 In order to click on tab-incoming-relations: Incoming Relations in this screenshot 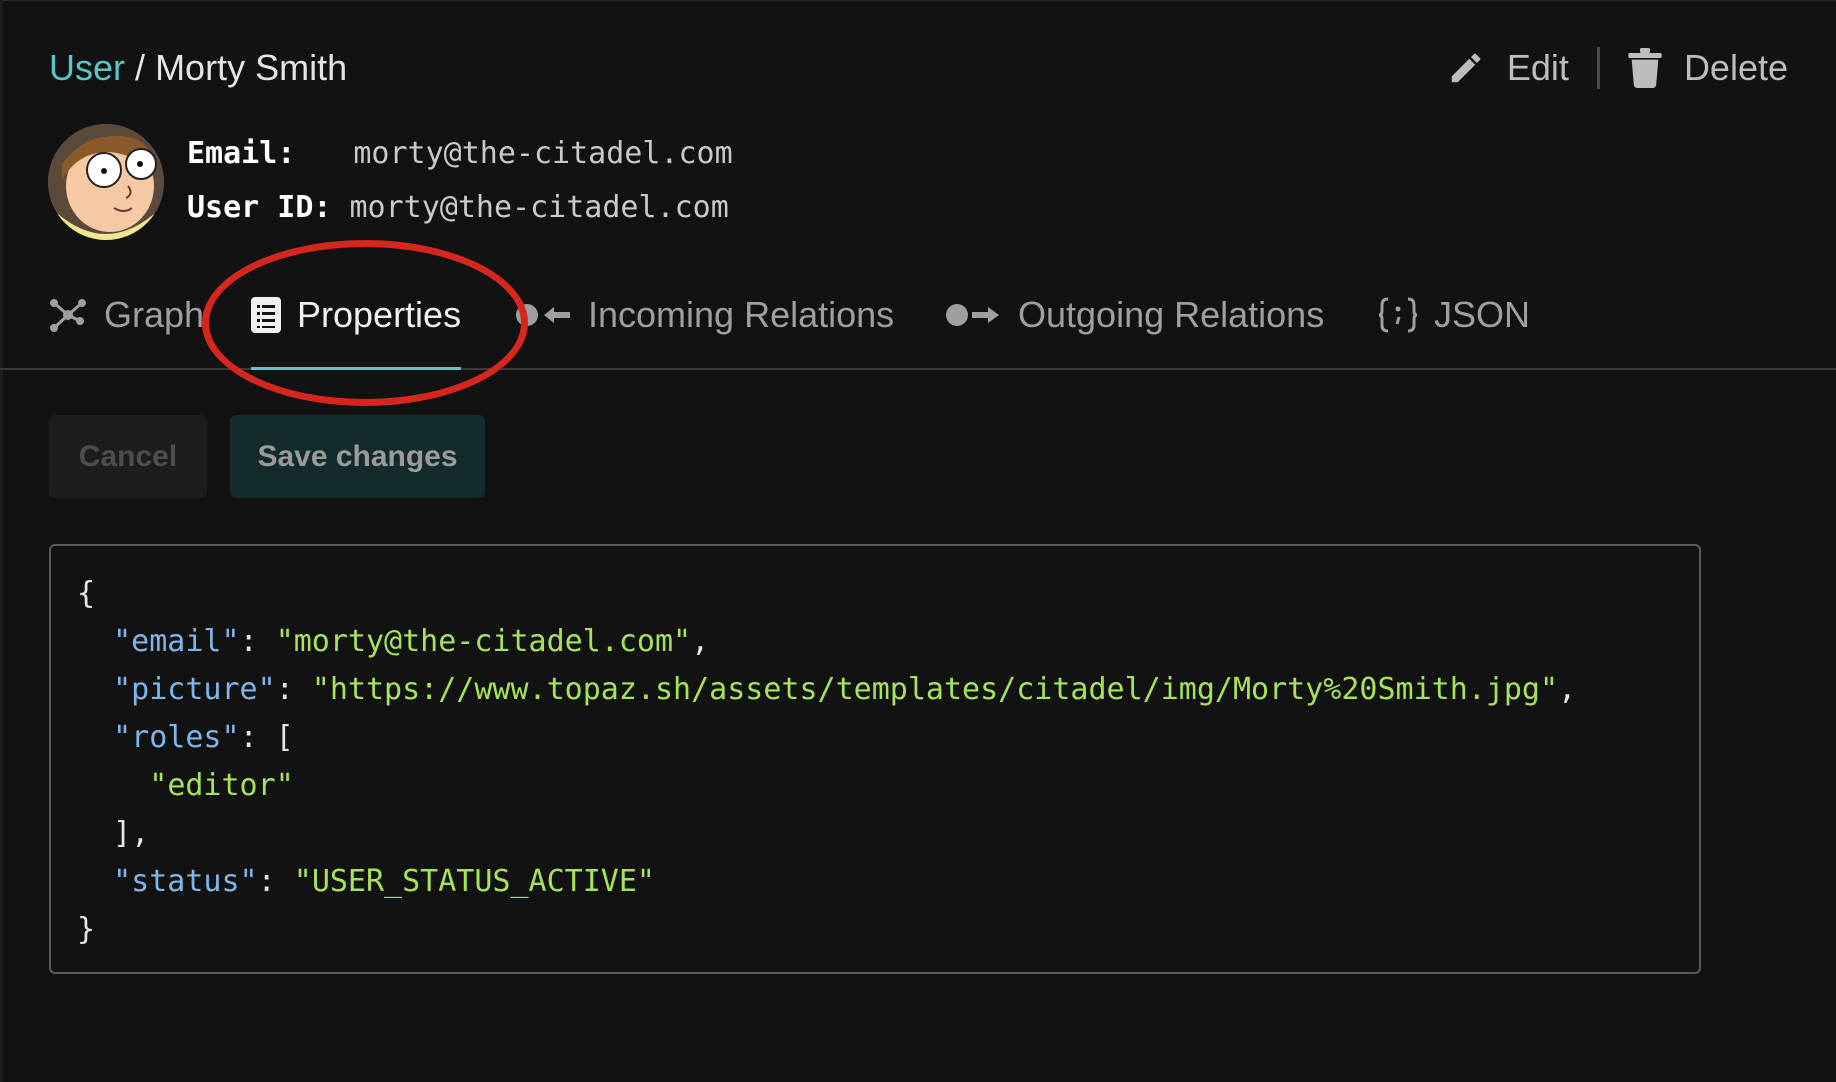, I will do `click(705, 329)`.